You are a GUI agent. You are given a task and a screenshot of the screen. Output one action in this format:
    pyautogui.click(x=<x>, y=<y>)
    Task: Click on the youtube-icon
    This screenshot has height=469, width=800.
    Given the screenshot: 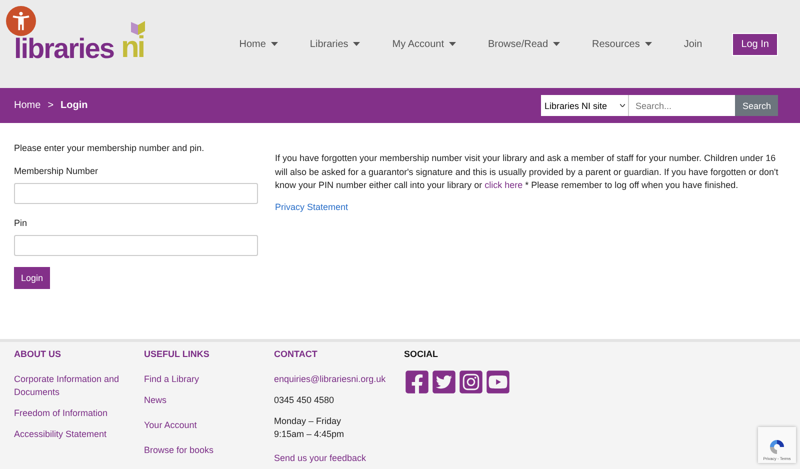 What is the action you would take?
    pyautogui.click(x=498, y=382)
    